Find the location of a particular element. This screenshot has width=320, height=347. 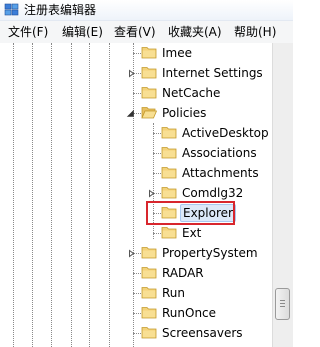

vertical-scrollbar is located at coordinates (282, 195).